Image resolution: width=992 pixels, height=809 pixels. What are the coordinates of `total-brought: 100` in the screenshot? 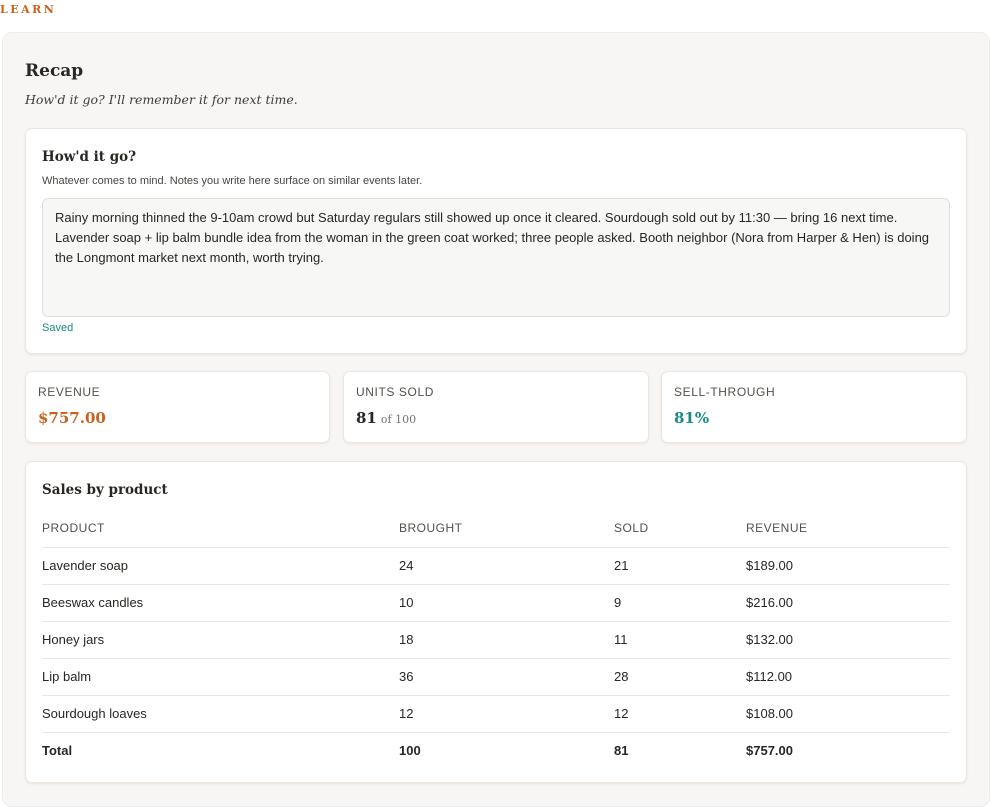 It's located at (410, 750).